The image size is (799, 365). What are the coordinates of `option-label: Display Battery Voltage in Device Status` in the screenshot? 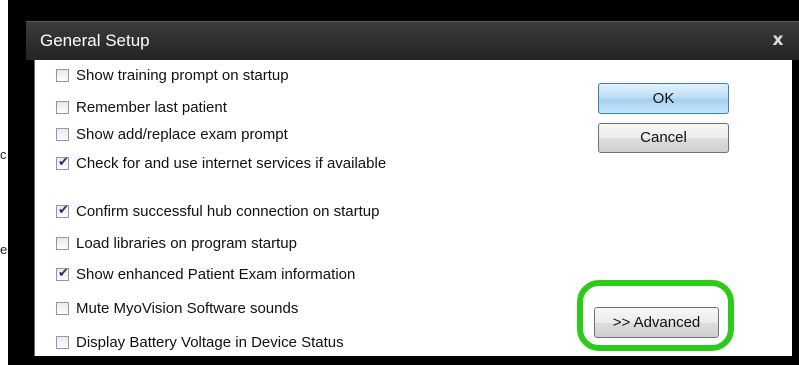 It's located at (210, 342).